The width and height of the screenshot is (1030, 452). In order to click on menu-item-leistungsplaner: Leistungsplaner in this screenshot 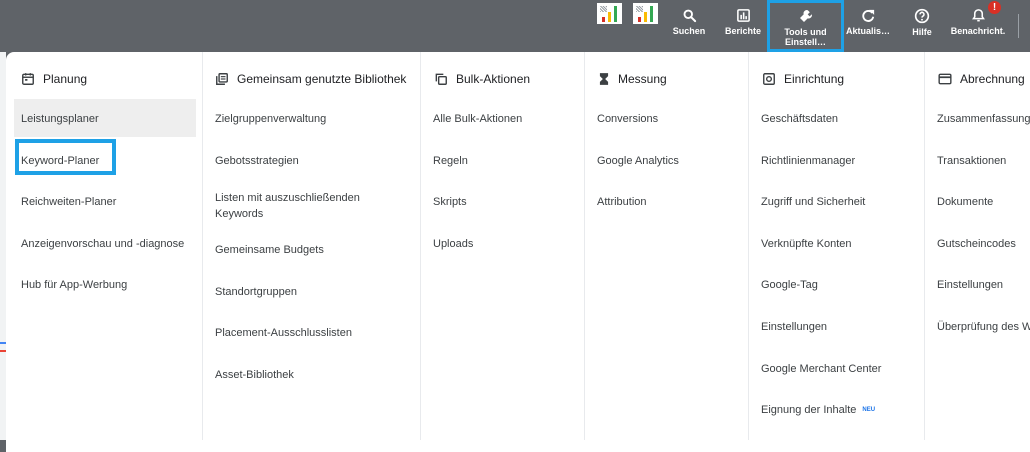, I will do `click(60, 119)`.